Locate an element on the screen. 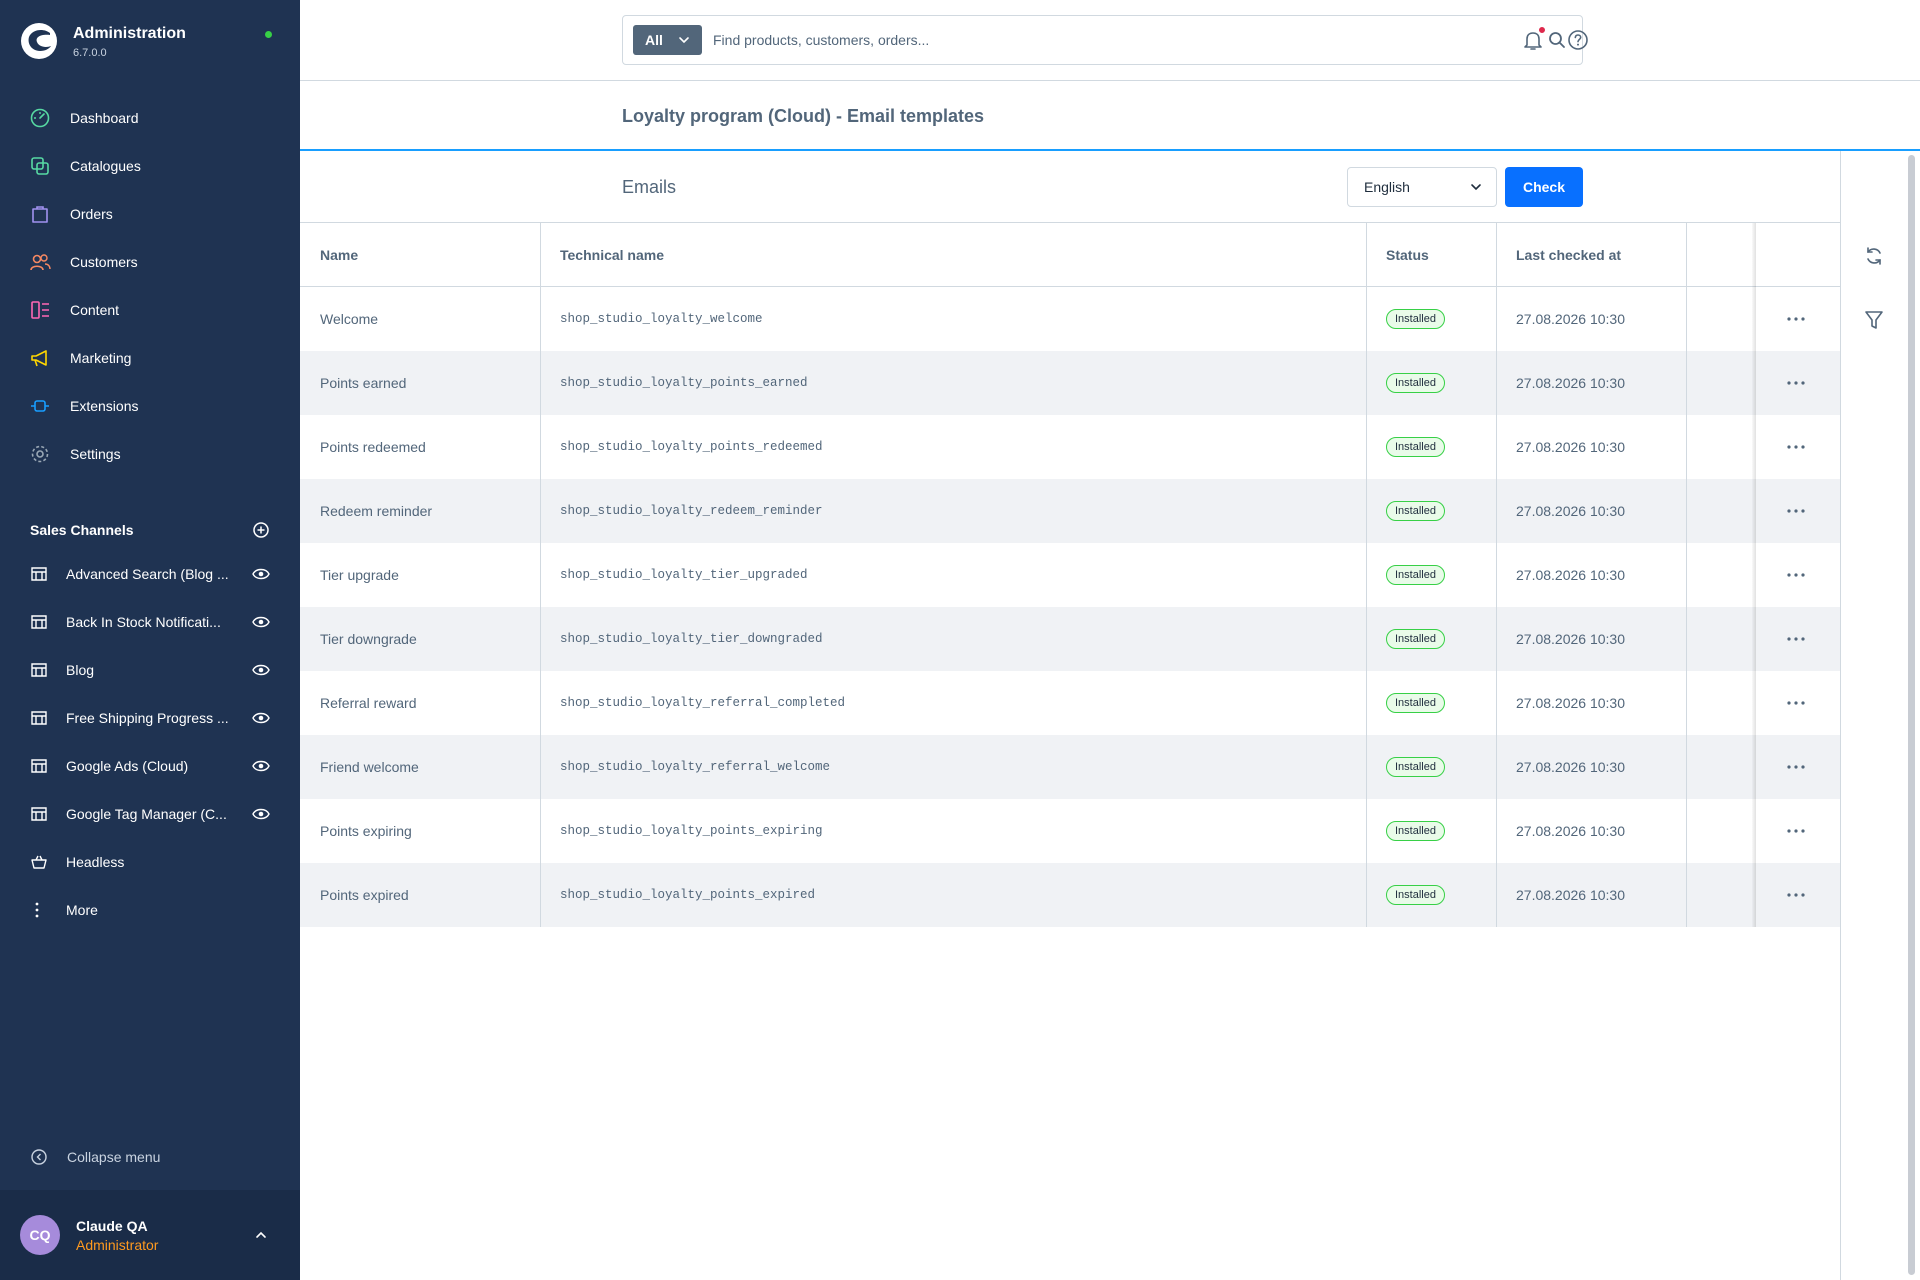 The height and width of the screenshot is (1280, 1920). sales-channel-item-more: More is located at coordinates (150, 910).